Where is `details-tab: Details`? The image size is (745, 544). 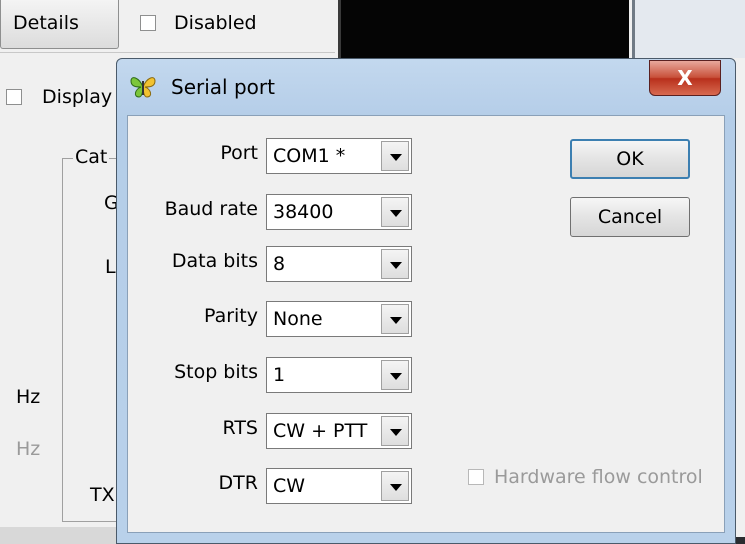 details-tab: Details is located at coordinates (59, 24).